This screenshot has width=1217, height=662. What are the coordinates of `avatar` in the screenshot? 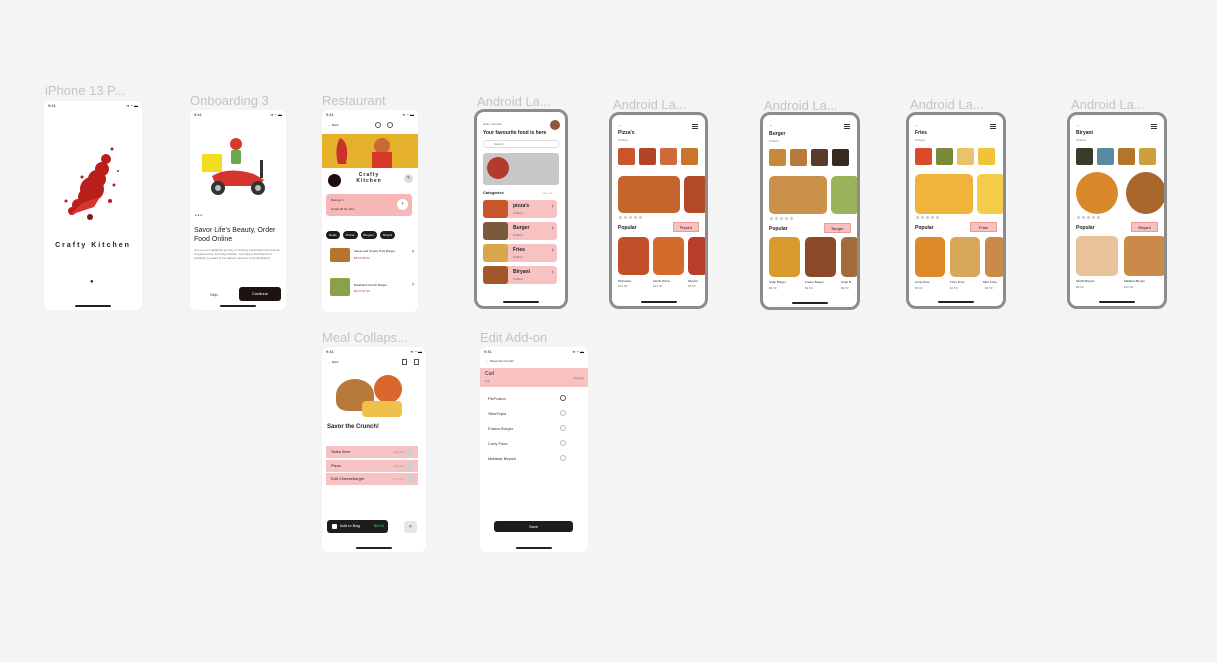 It's located at (555, 125).